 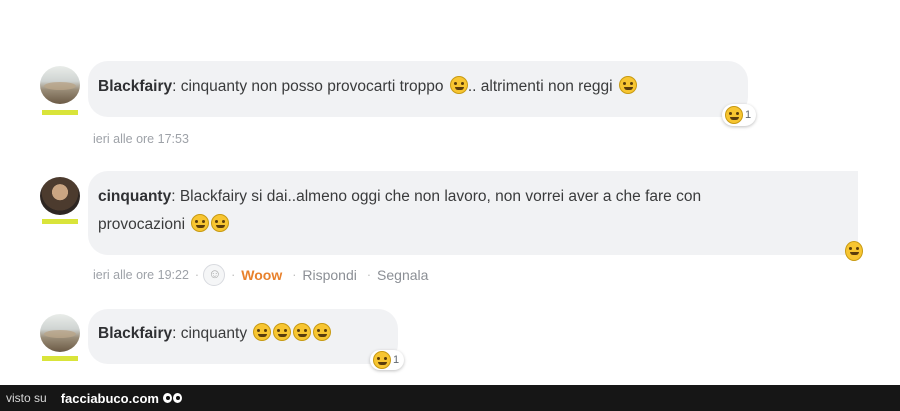 I want to click on report-button: Segnala, so click(x=402, y=275).